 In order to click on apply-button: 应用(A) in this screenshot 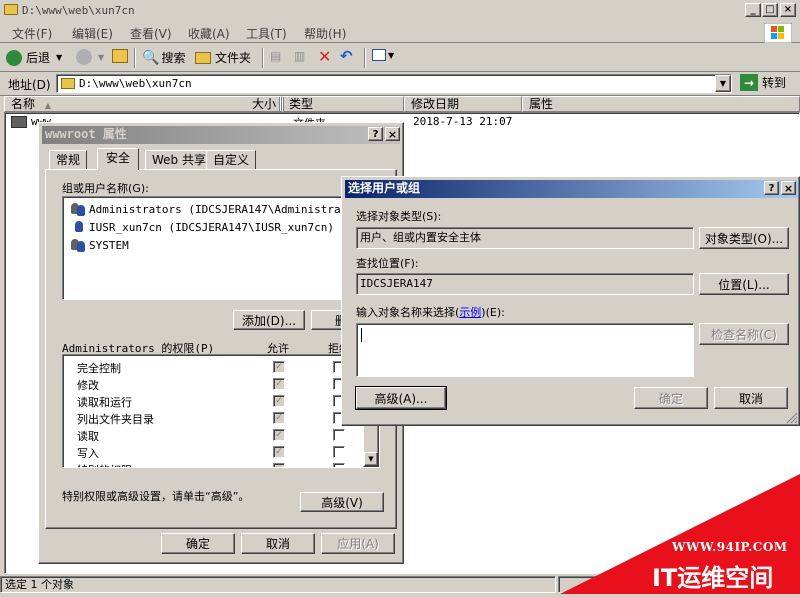, I will do `click(358, 543)`.